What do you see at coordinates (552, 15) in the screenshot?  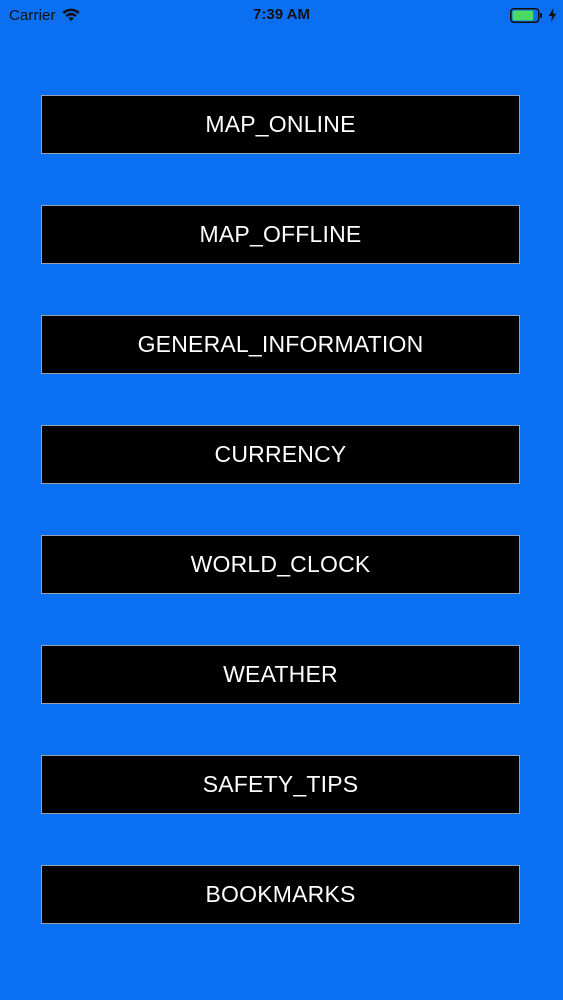 I see `charging-bolt-icon` at bounding box center [552, 15].